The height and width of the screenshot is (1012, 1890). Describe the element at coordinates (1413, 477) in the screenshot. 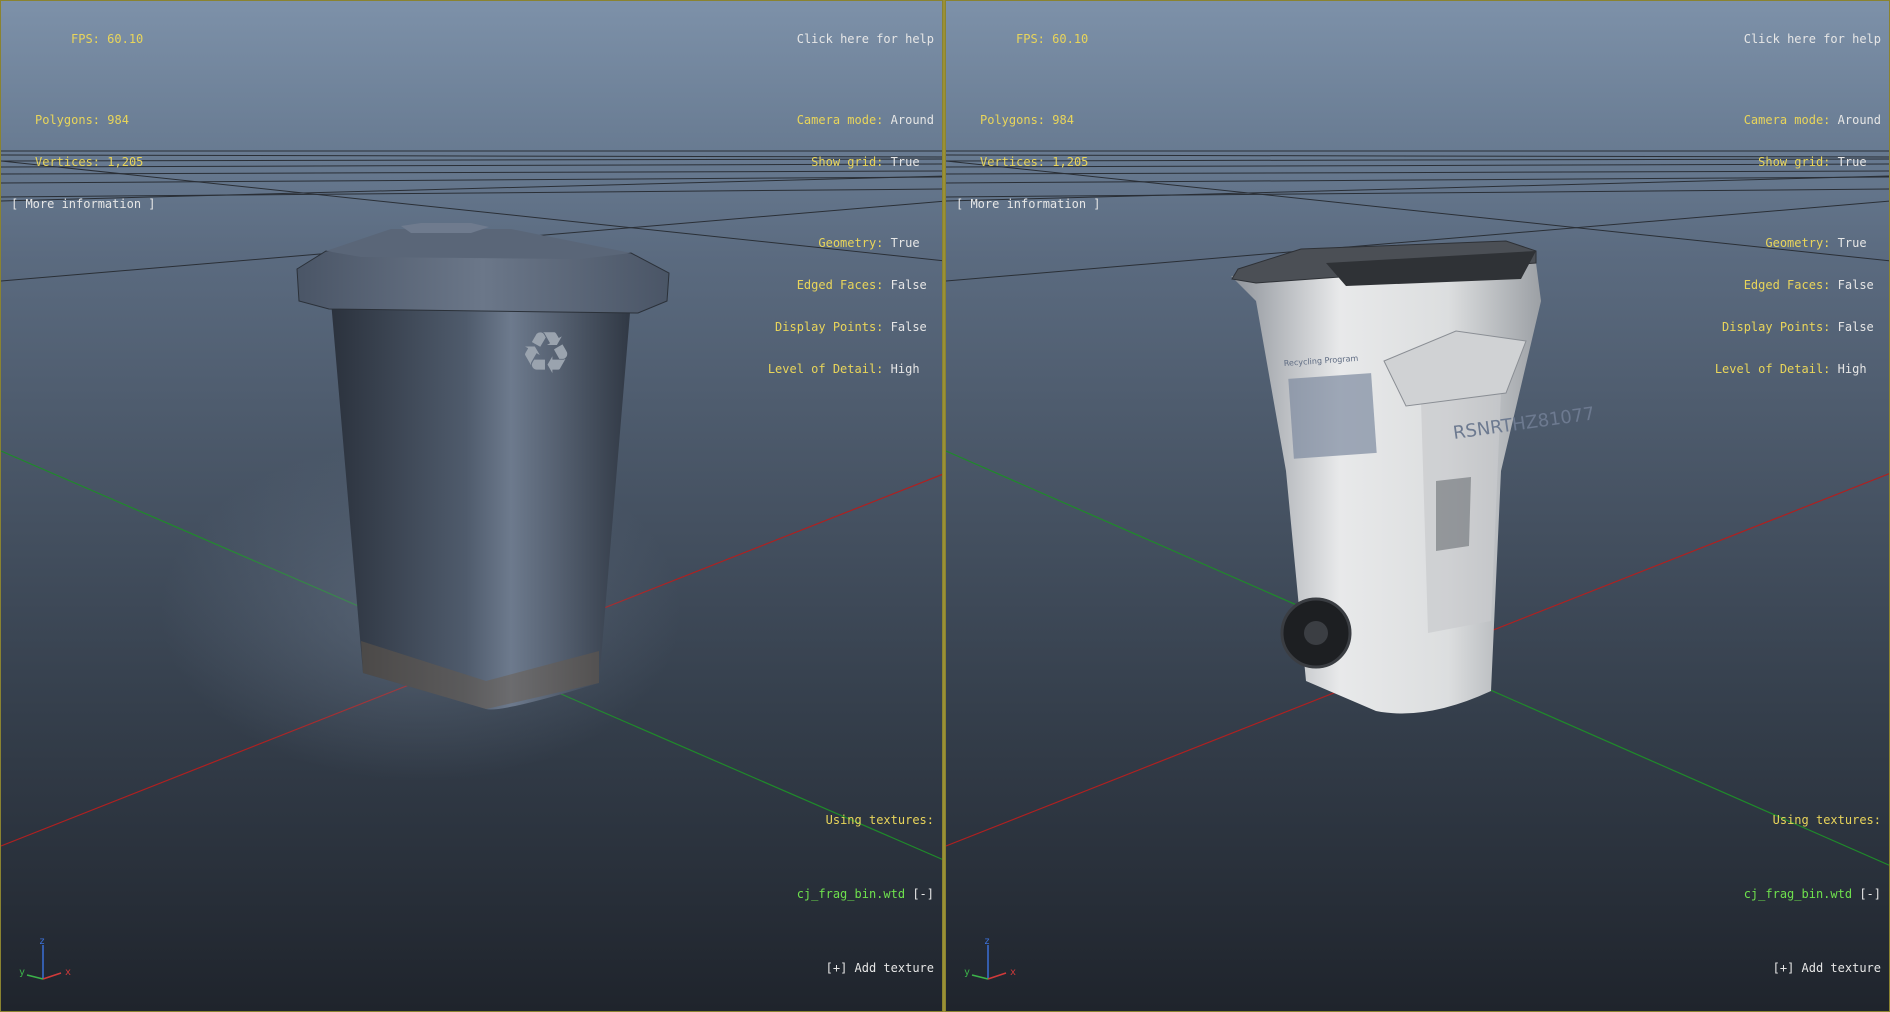

I see `wheeled-garbage-bin: RSNRTHZ81077 Recycling Program` at that location.